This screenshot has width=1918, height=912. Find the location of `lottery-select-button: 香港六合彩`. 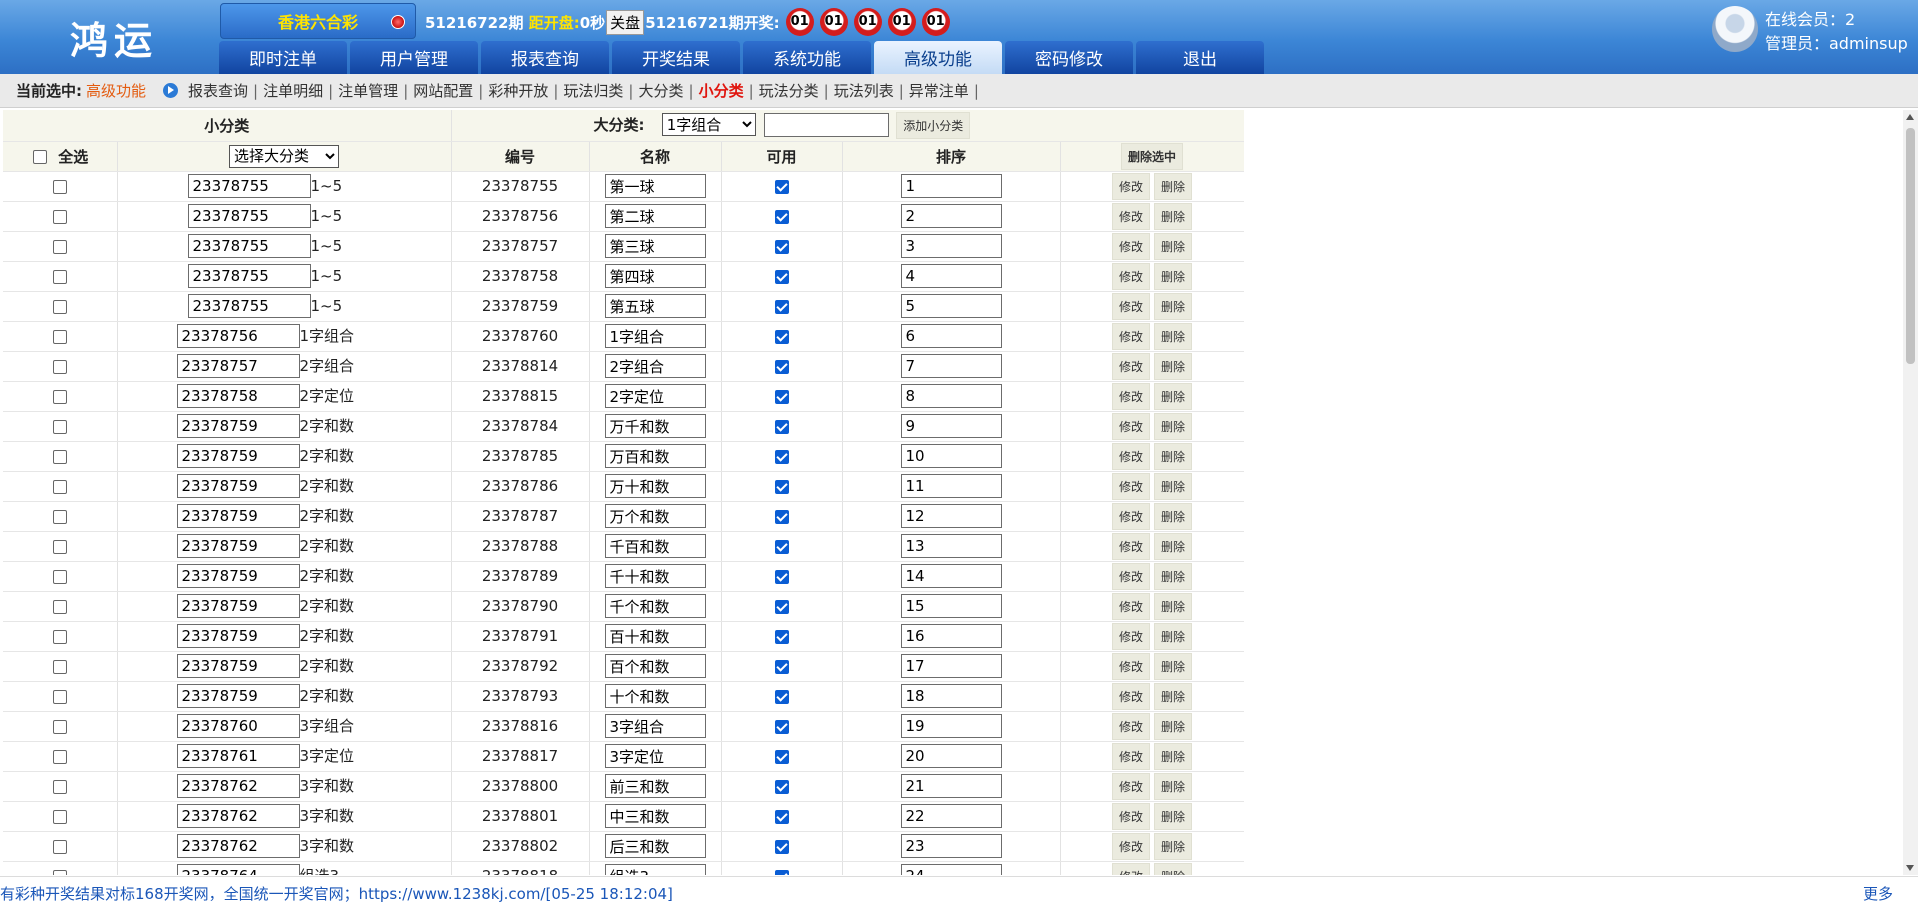

lottery-select-button: 香港六合彩 is located at coordinates (318, 21).